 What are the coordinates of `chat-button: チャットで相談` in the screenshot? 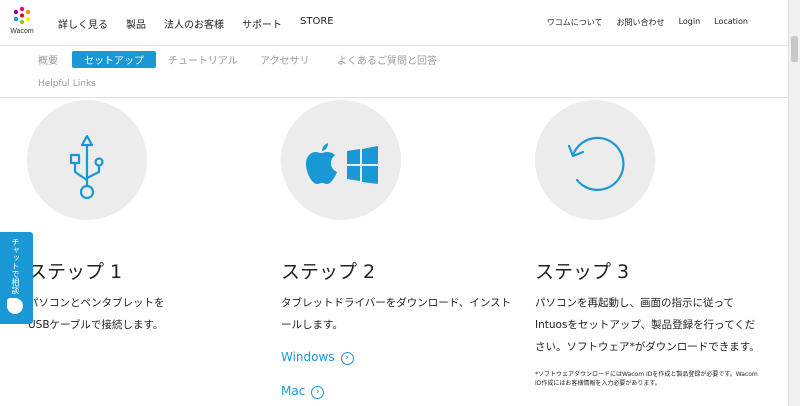 It's located at (16, 278).